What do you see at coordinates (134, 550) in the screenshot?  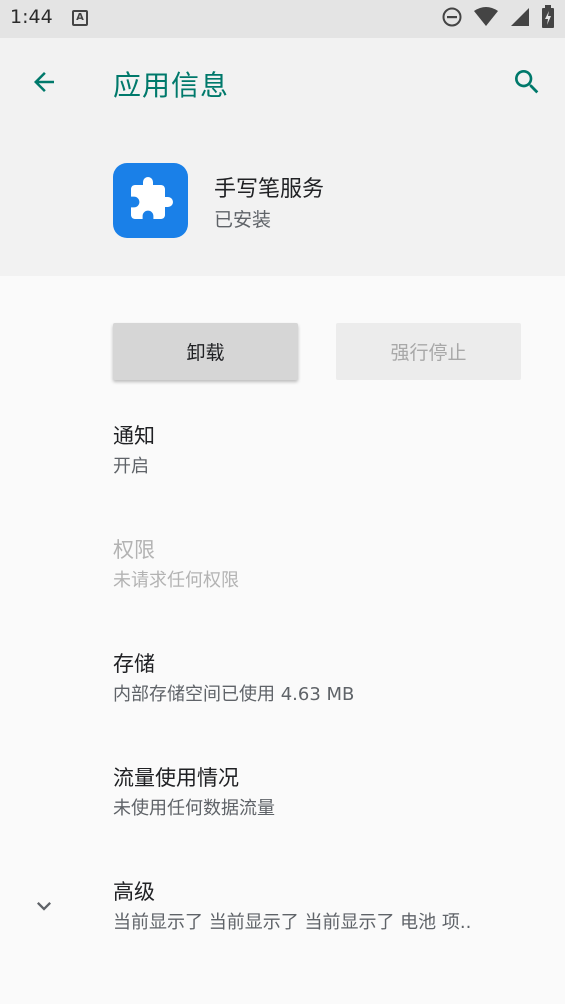 I see `item-title: 权限` at bounding box center [134, 550].